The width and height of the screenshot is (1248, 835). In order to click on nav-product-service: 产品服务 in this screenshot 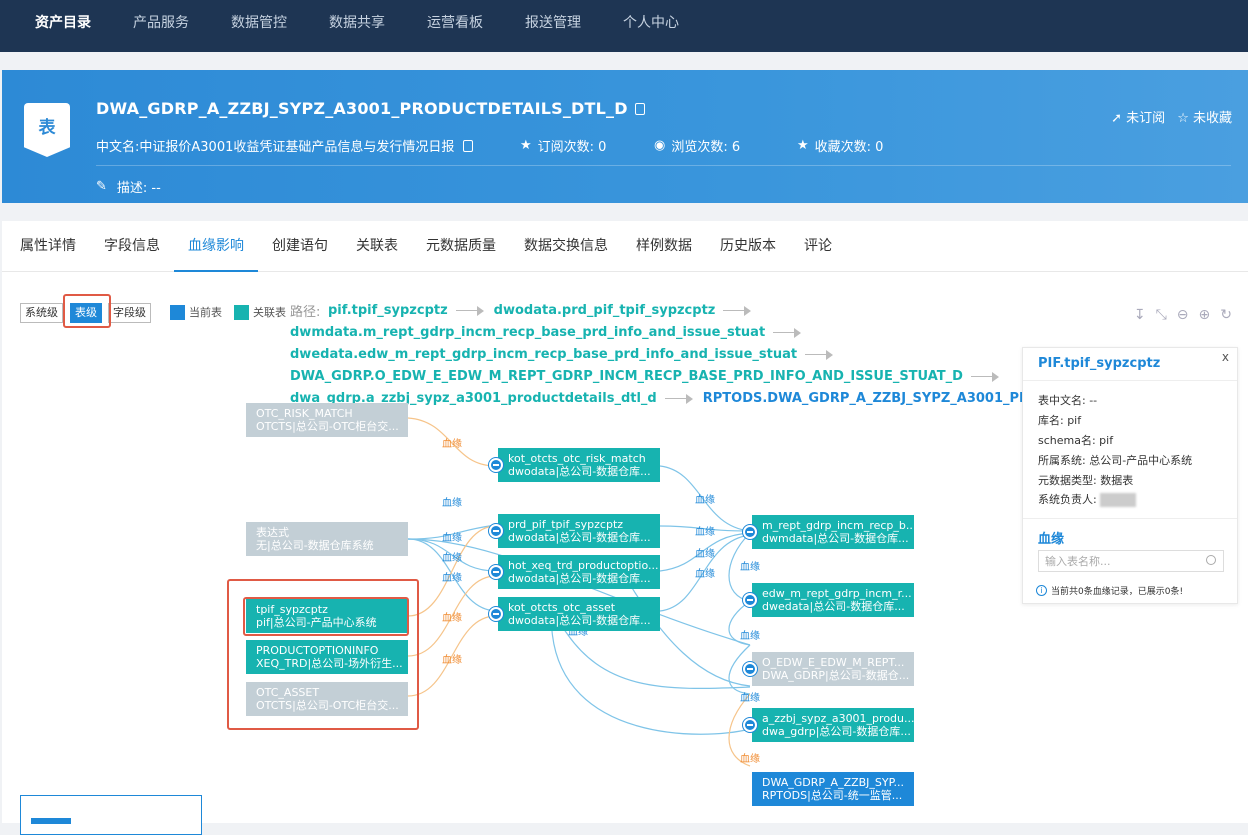, I will do `click(161, 26)`.